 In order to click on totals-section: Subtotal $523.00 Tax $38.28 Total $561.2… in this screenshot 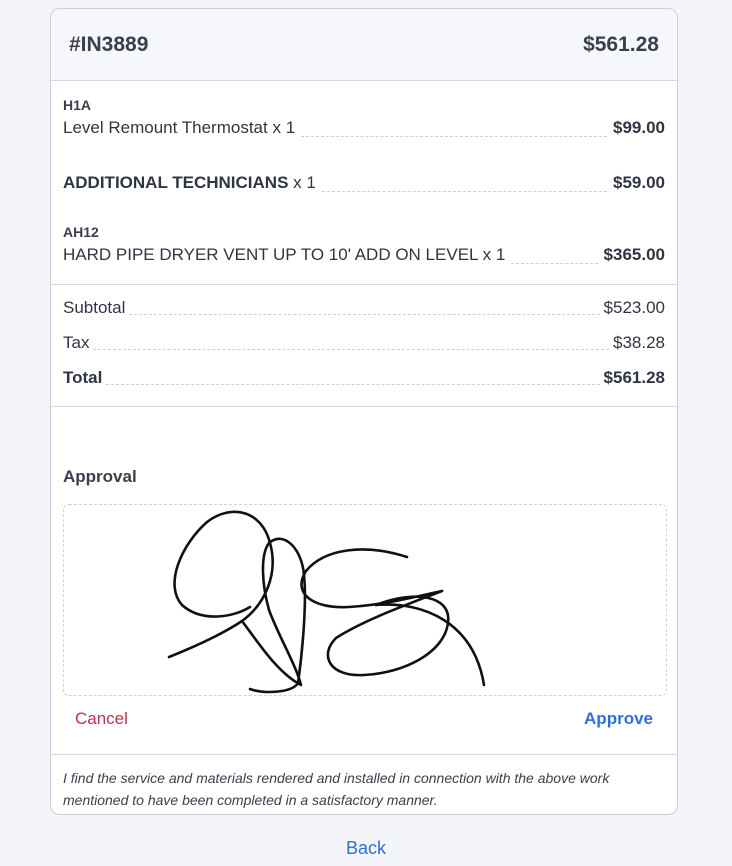, I will do `click(364, 346)`.